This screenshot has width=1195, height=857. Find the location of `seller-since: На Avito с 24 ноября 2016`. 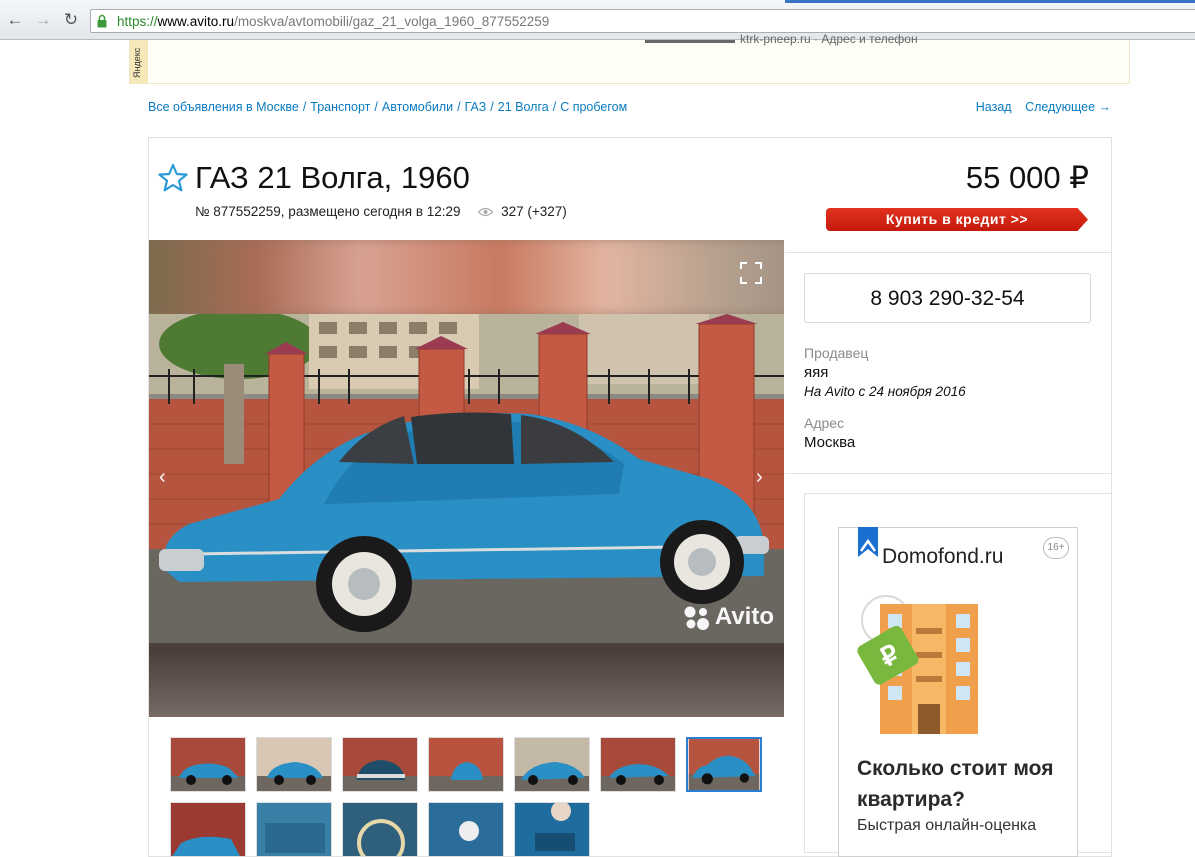

seller-since: На Avito с 24 ноября 2016 is located at coordinates (885, 391).